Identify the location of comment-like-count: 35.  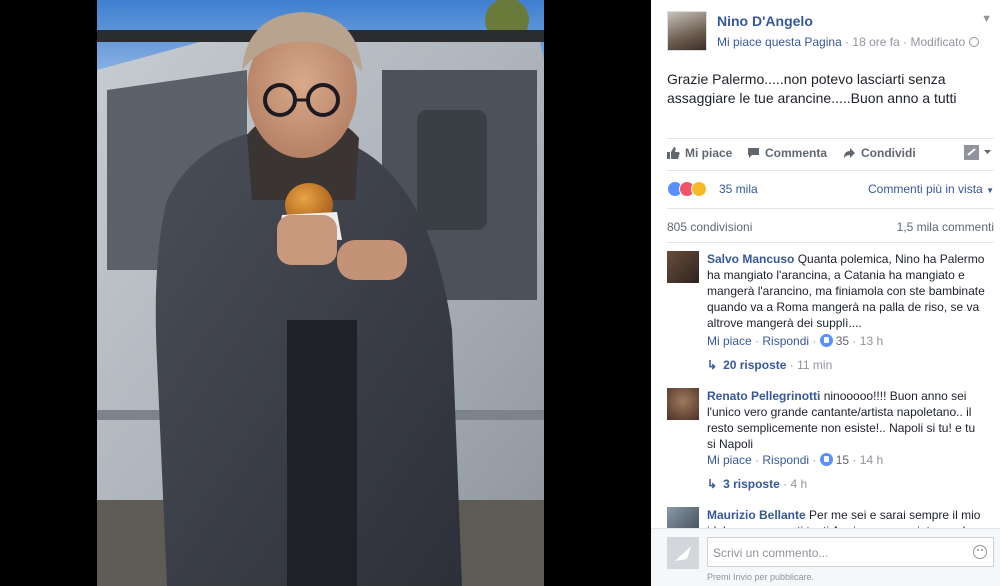
(842, 341).